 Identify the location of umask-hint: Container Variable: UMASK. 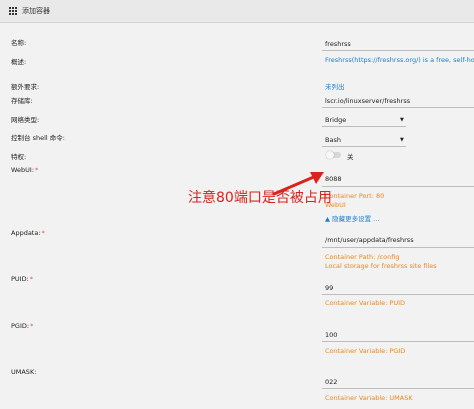
(369, 398).